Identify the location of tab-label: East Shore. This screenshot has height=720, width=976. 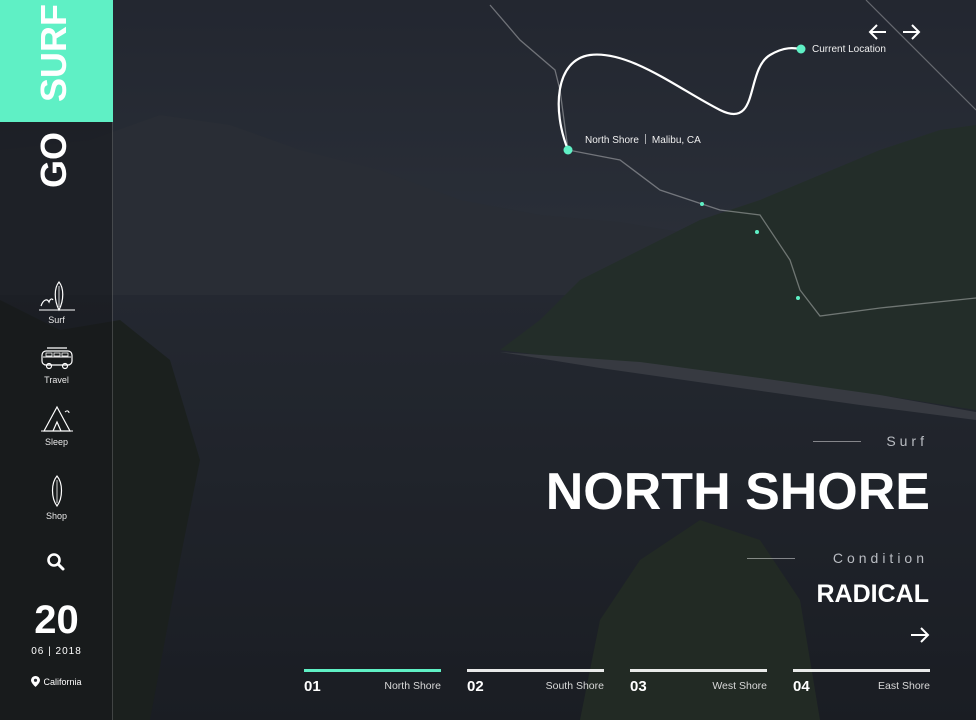
(904, 686).